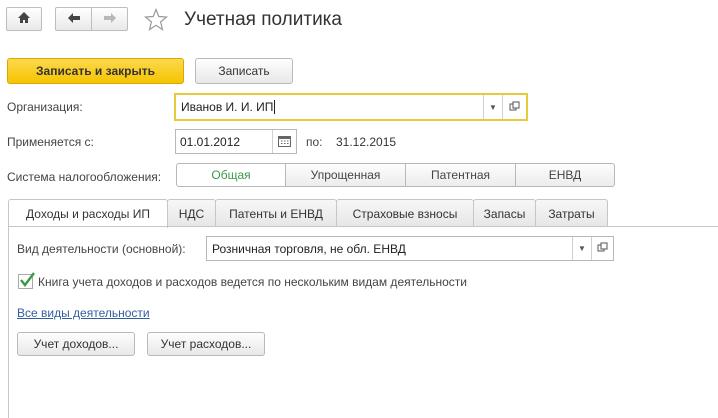 The image size is (718, 418). I want to click on date-from-field: 01.01.2012, so click(236, 141).